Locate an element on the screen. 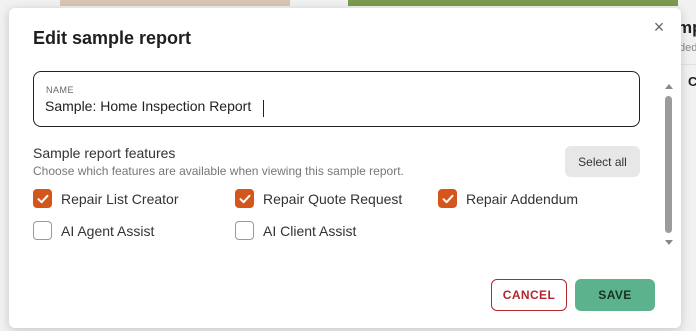 The width and height of the screenshot is (696, 331). background-item-fragment: C is located at coordinates (692, 81).